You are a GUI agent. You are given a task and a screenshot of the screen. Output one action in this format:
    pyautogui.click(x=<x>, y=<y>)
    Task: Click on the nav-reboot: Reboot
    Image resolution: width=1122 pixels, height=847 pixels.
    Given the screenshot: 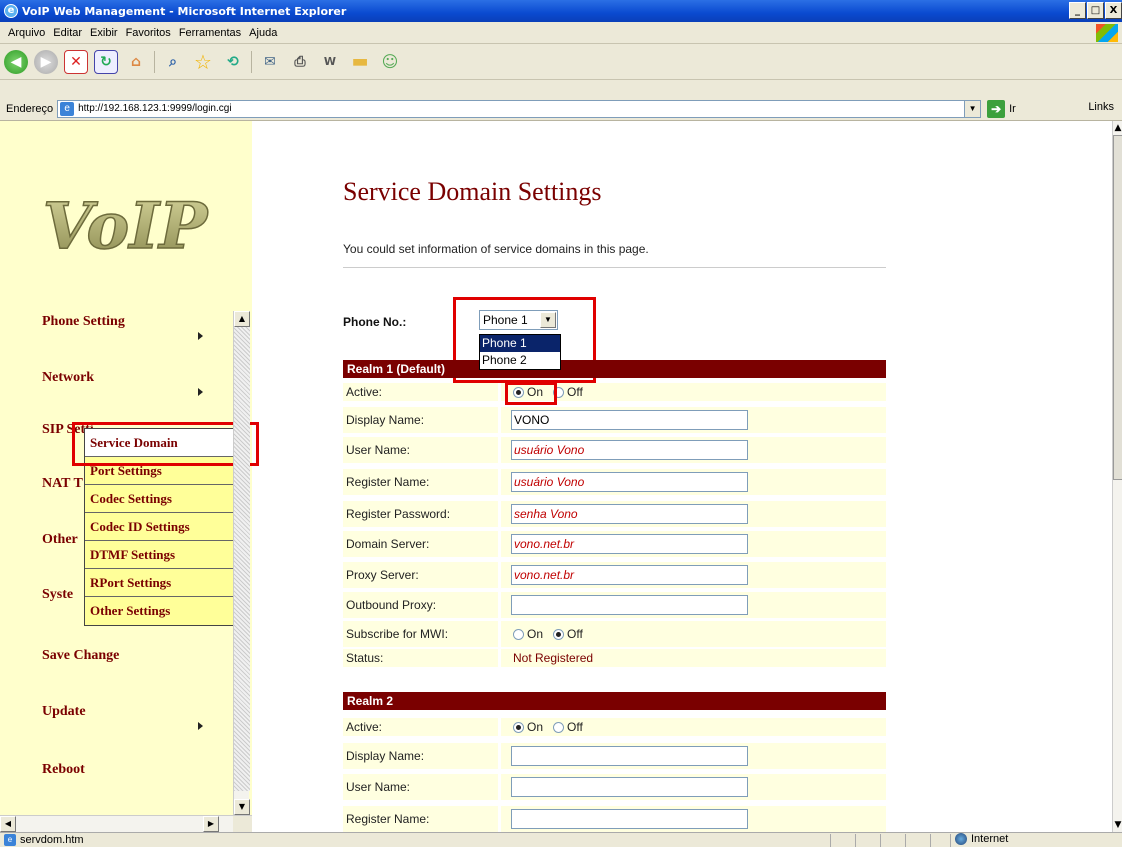 What is the action you would take?
    pyautogui.click(x=63, y=770)
    